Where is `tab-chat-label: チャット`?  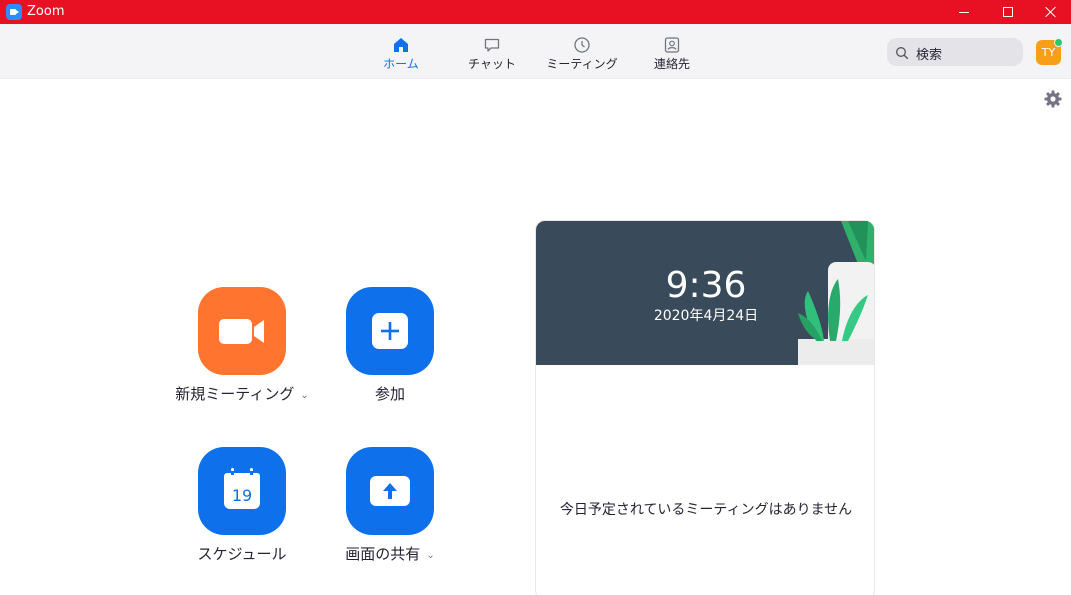 tab-chat-label: チャット is located at coordinates (492, 64).